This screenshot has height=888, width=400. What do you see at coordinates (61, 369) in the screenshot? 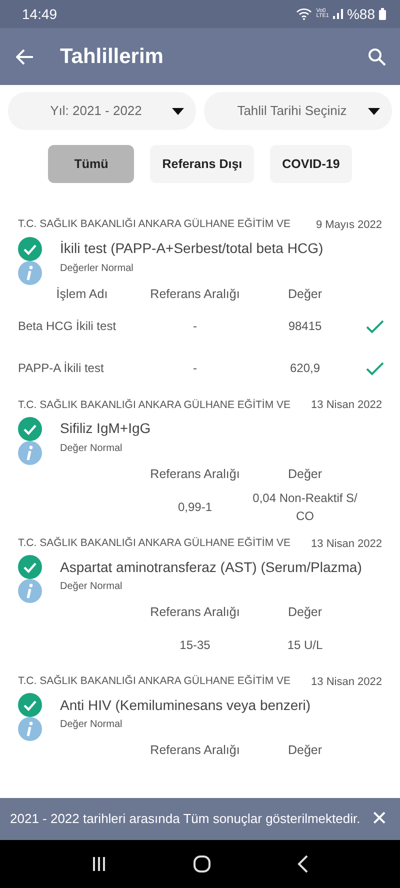
I see `table-cell-text: PAPP-A İkili test` at bounding box center [61, 369].